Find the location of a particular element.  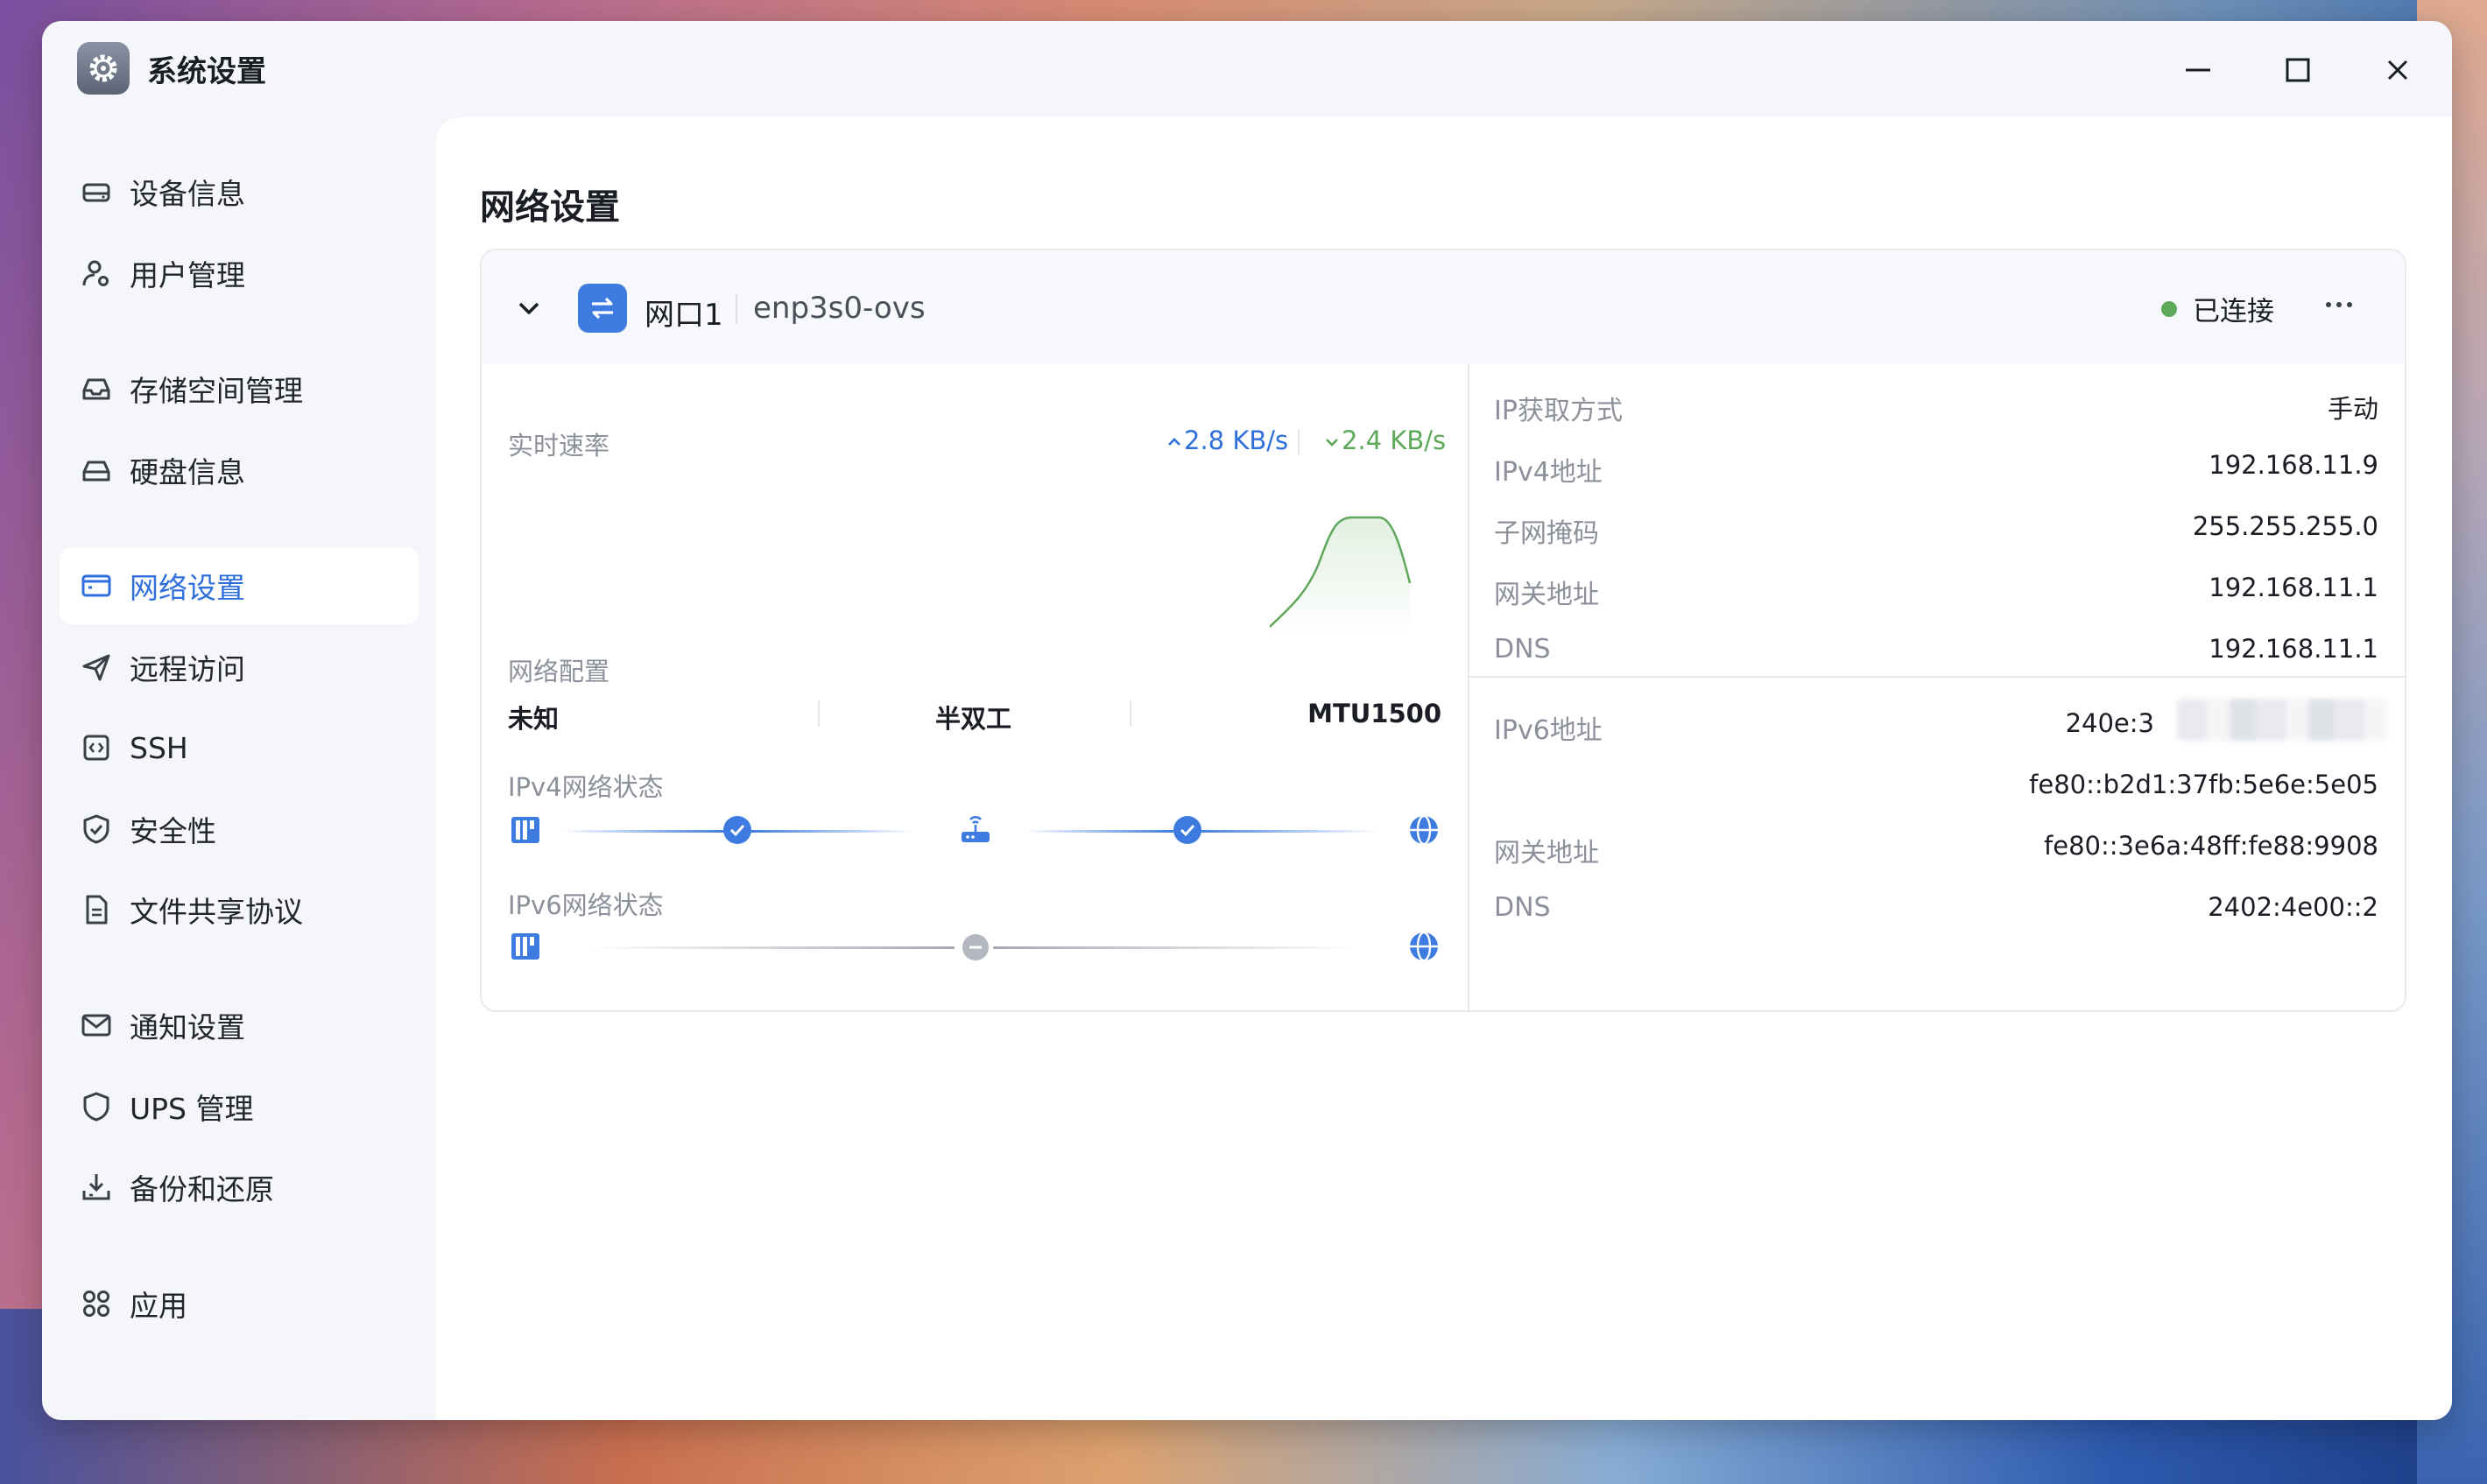

sidebar-item-label: 设备信息 is located at coordinates (187, 194).